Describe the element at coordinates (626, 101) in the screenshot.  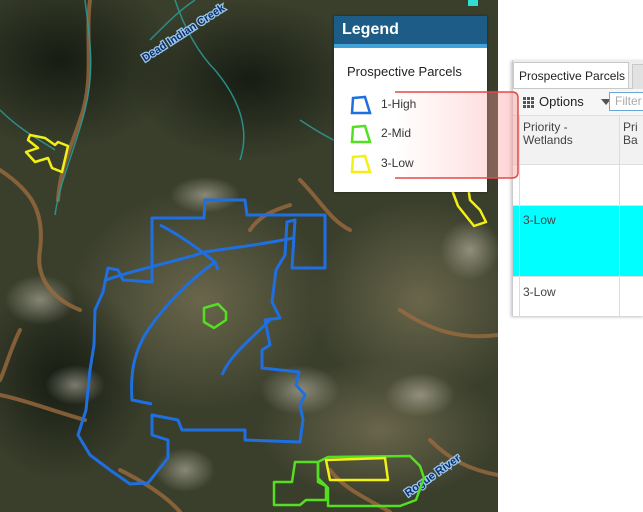
I see `filter-input: Filter` at that location.